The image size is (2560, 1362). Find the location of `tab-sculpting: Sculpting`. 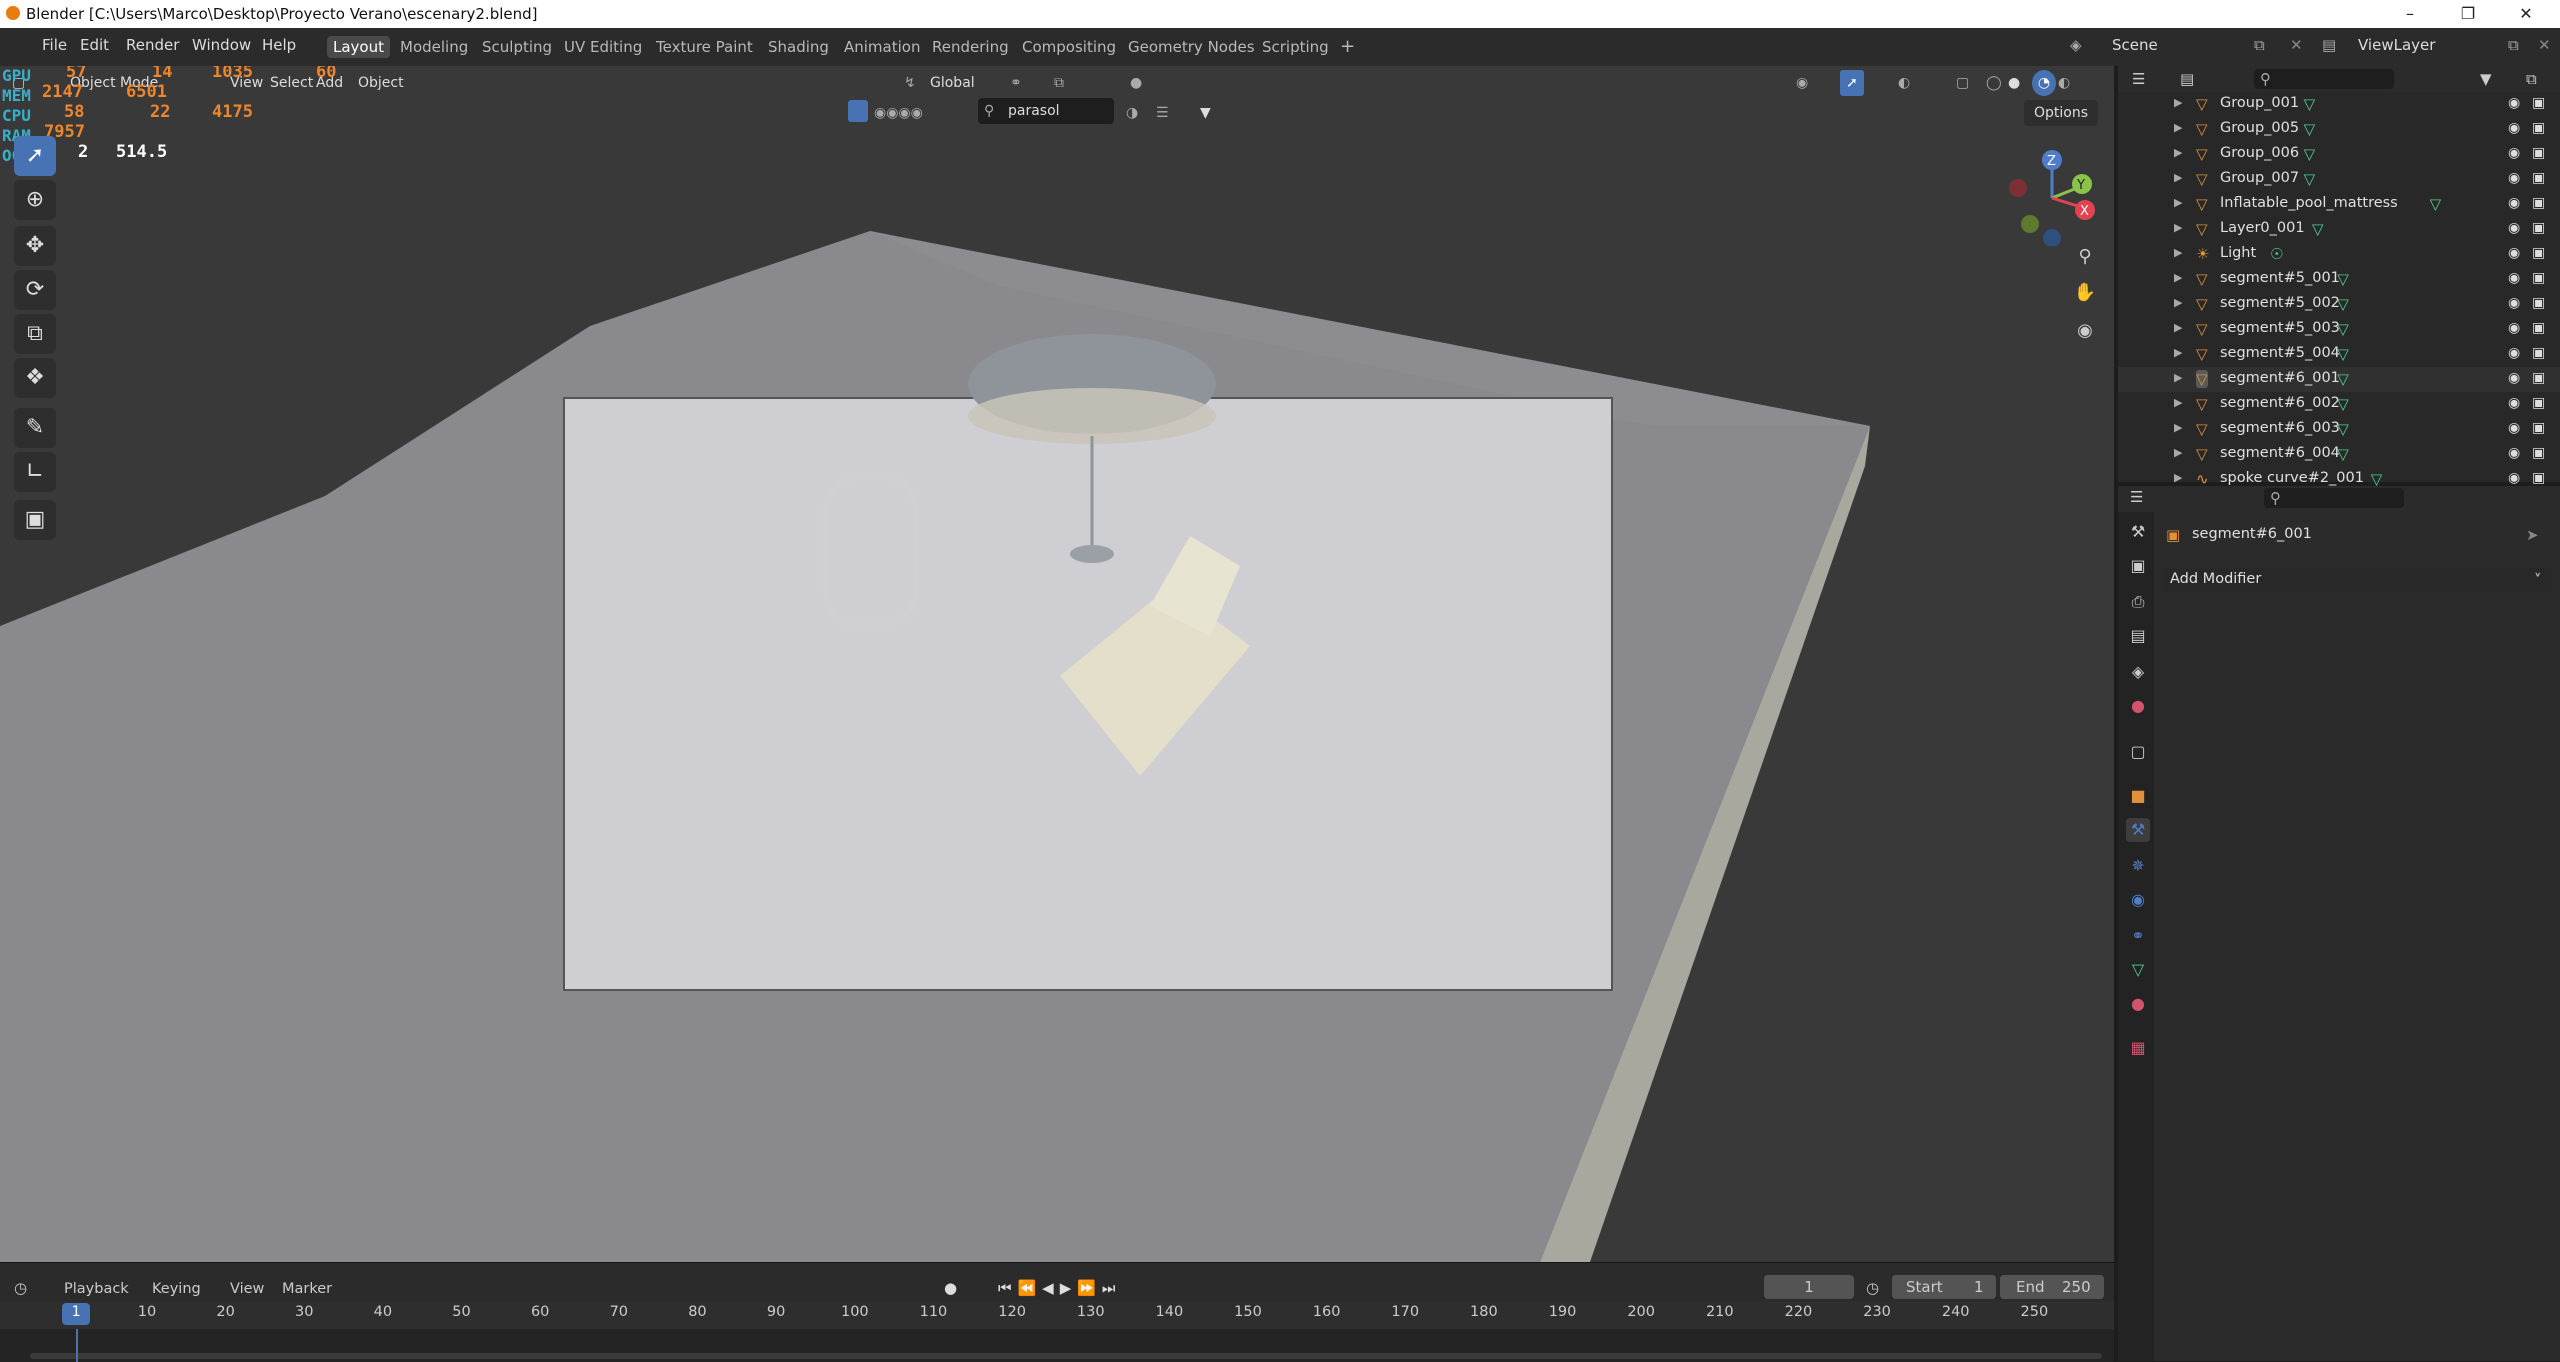

tab-sculpting: Sculpting is located at coordinates (517, 47).